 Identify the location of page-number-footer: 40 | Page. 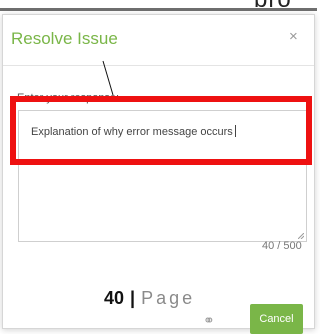
(149, 298).